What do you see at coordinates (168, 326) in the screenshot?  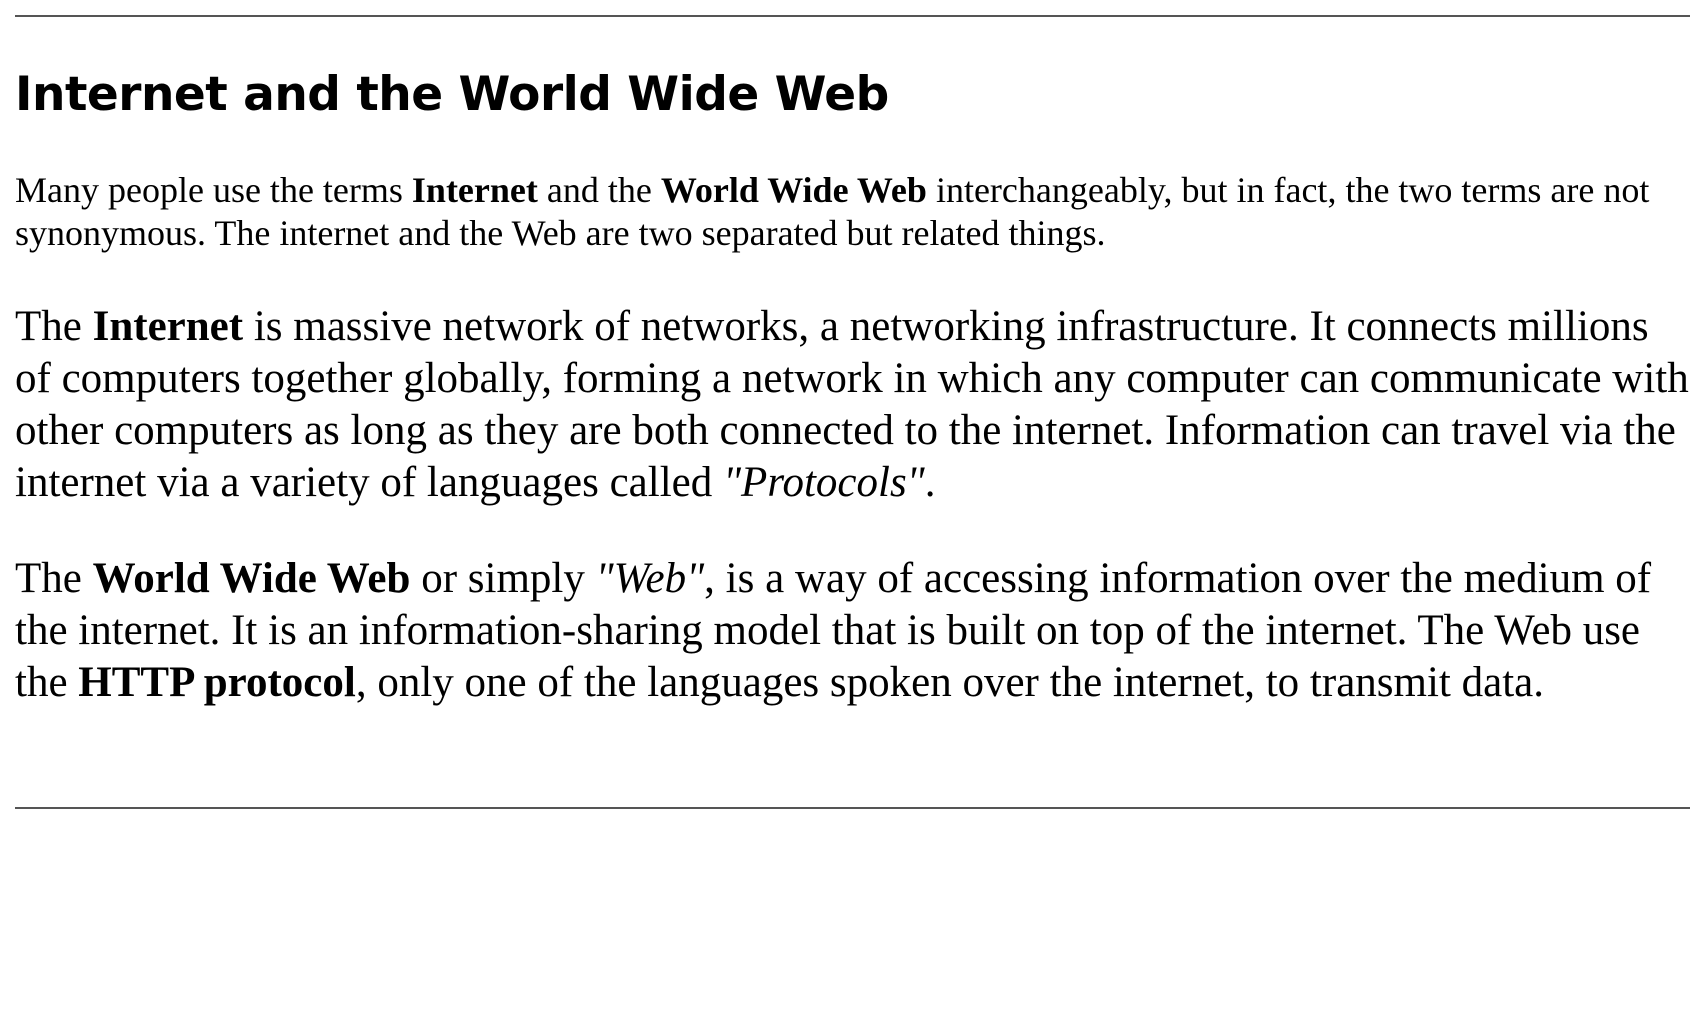 I see `internet-term: Internet` at bounding box center [168, 326].